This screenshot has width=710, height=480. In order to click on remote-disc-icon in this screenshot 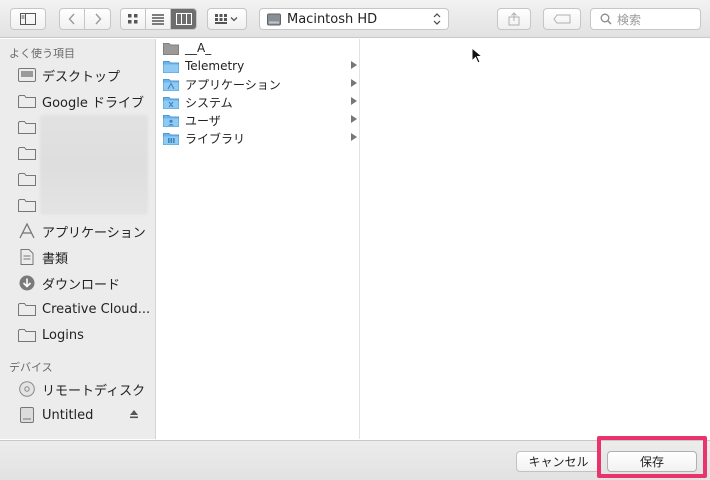, I will do `click(27, 389)`.